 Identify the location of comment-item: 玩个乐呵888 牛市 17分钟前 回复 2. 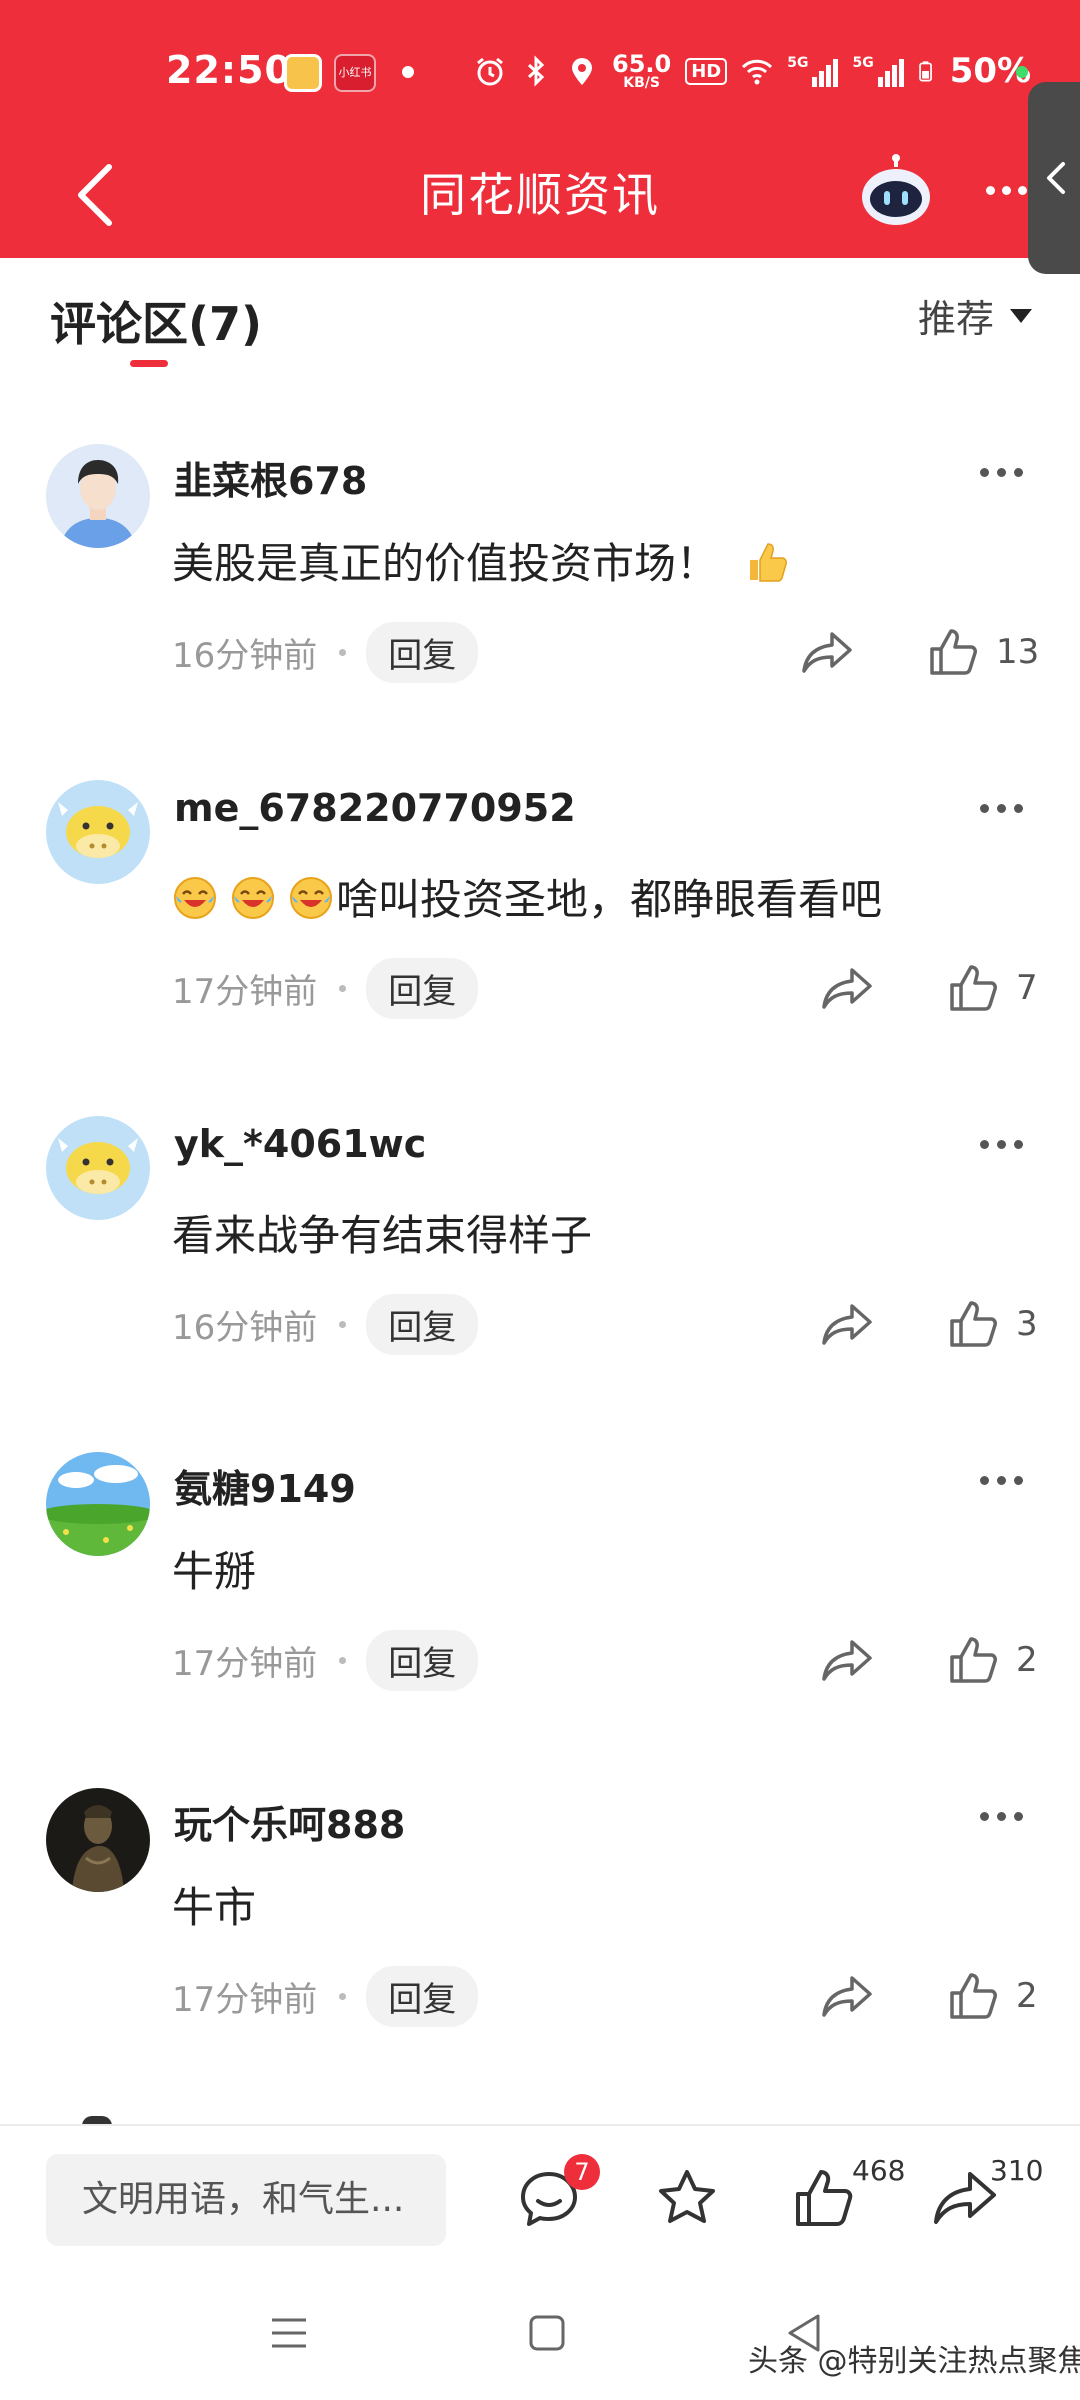
(540, 1902).